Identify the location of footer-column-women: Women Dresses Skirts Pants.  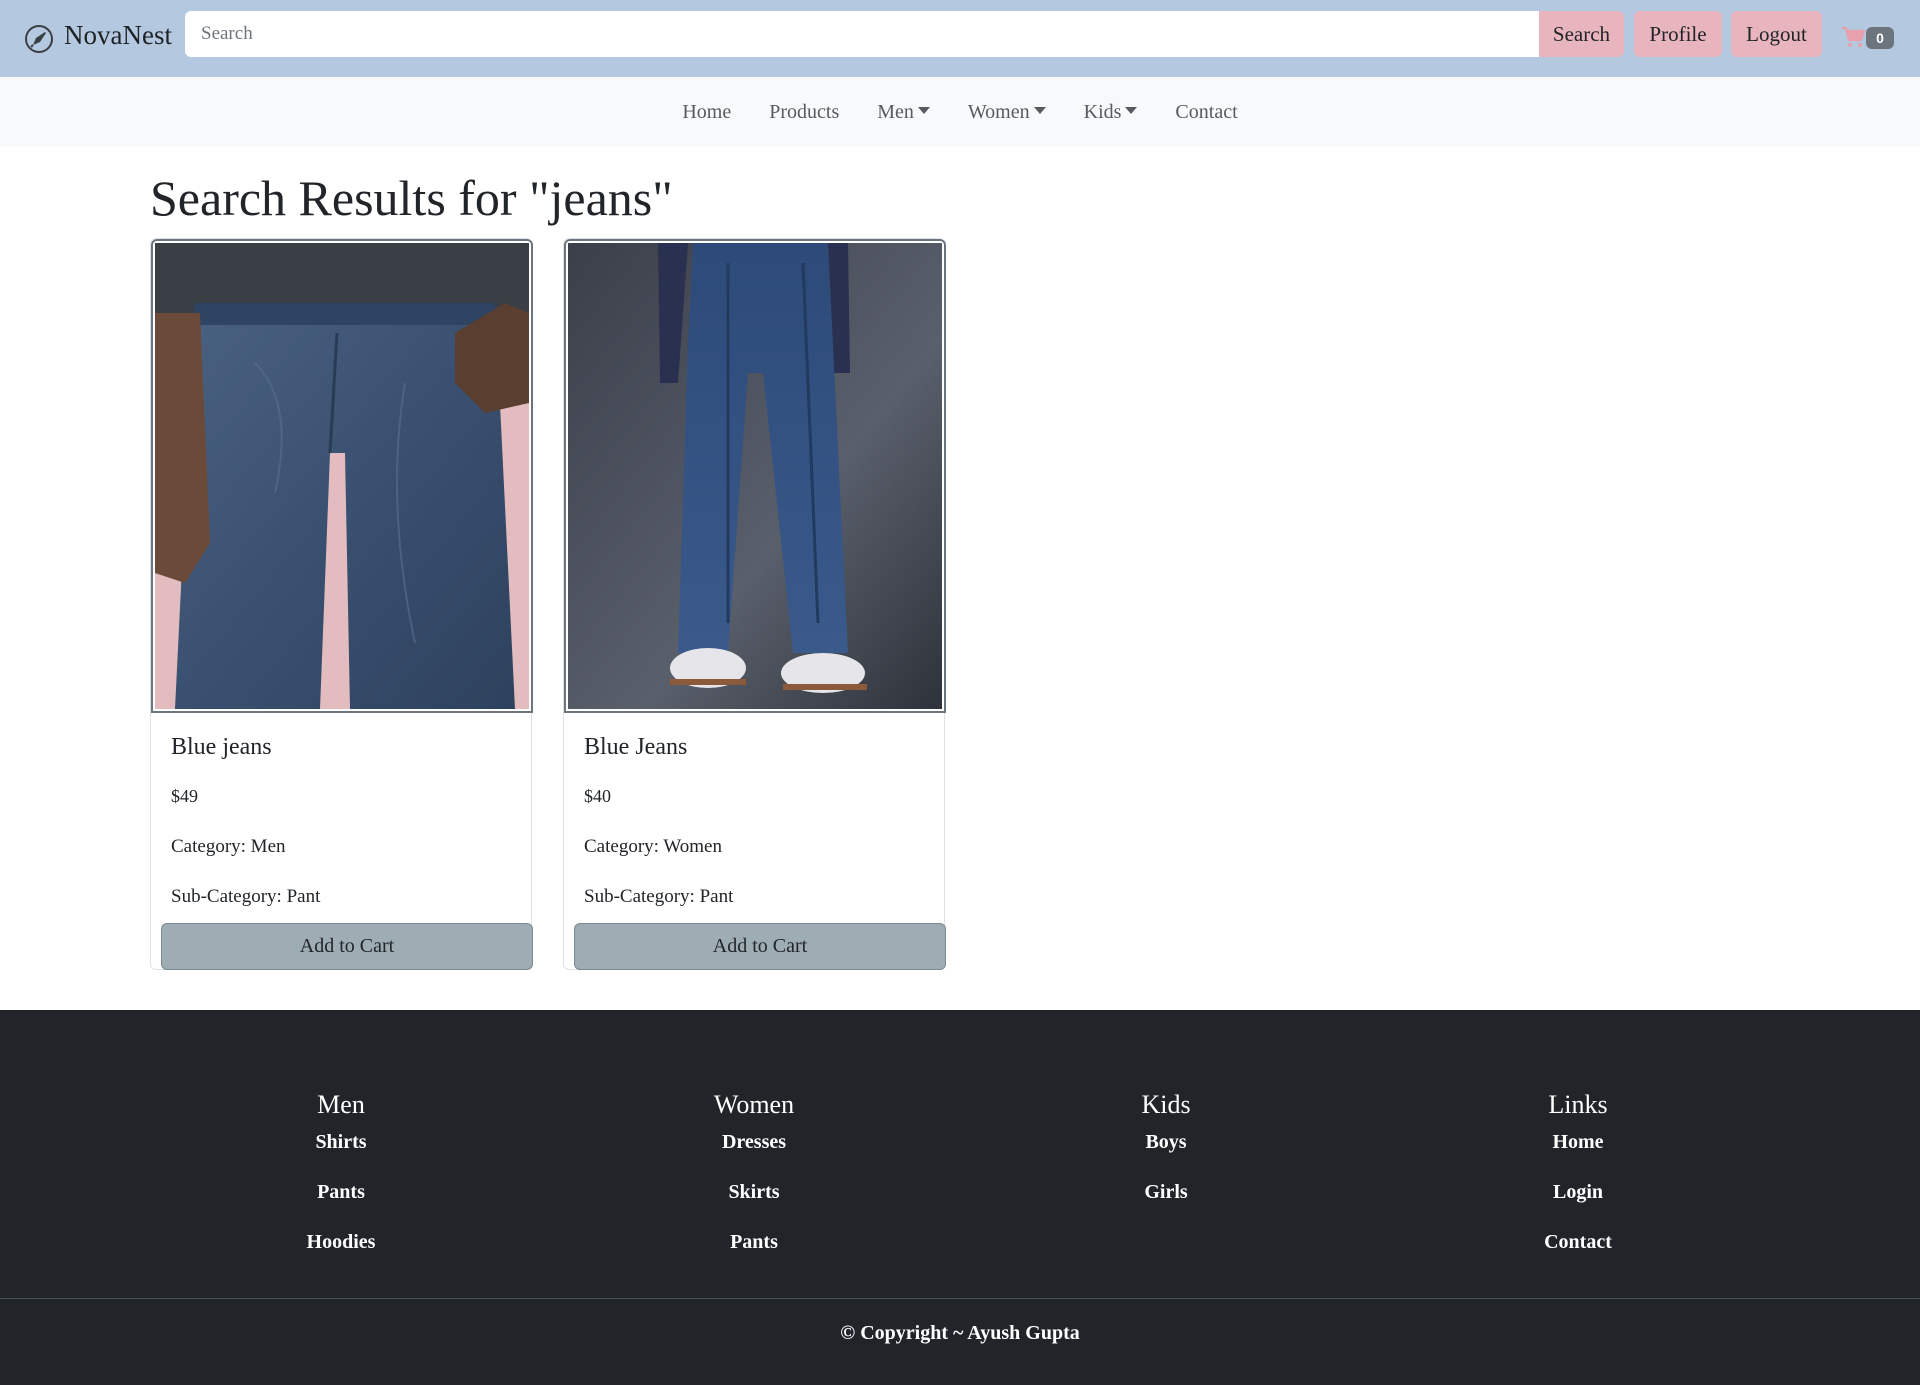
(754, 1185).